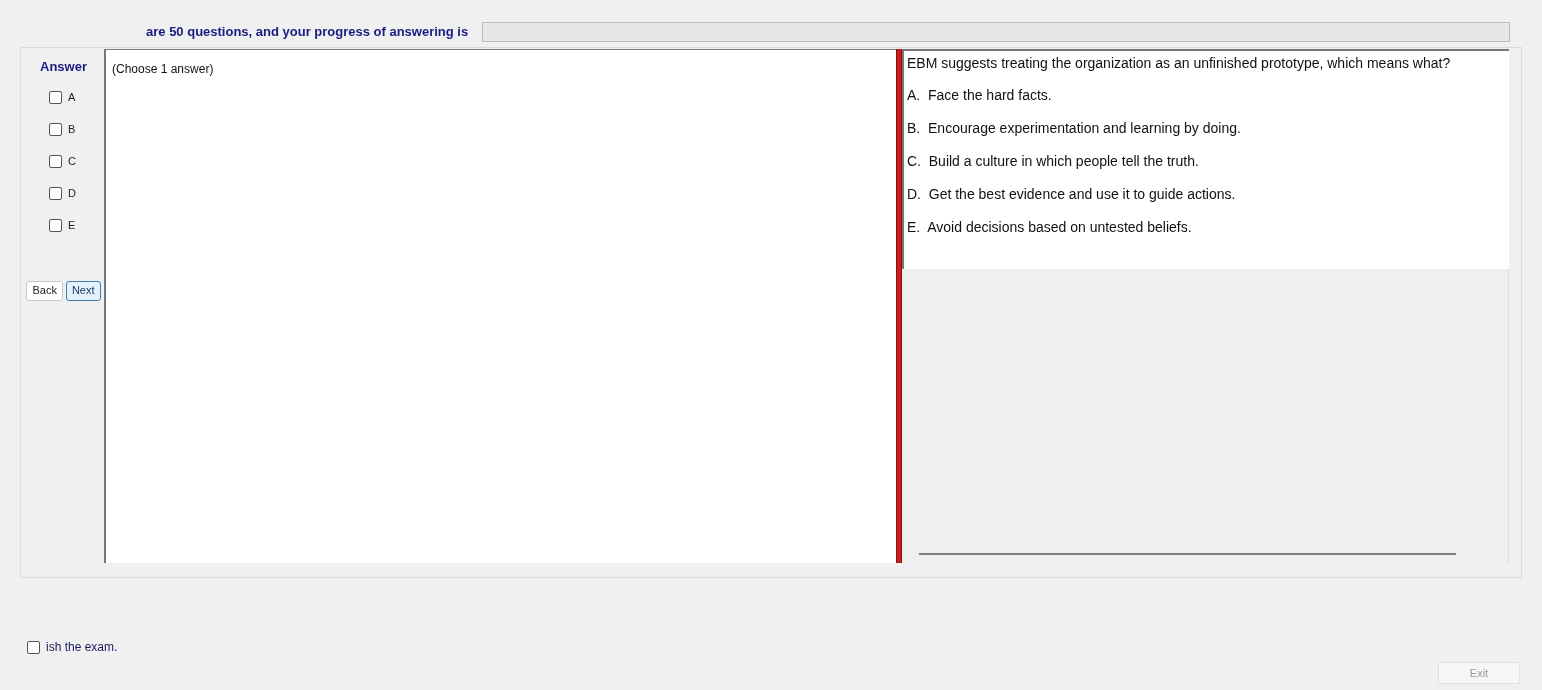  Describe the element at coordinates (44, 290) in the screenshot. I see `nav-button: Back` at that location.